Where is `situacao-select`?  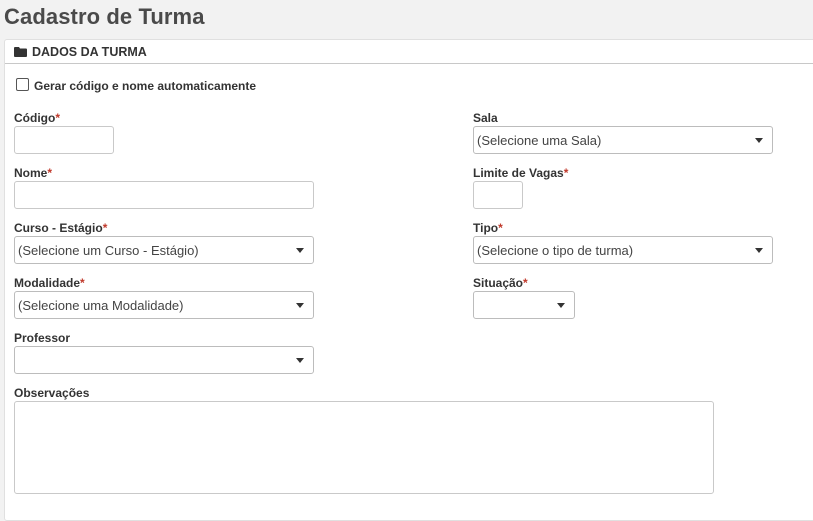 situacao-select is located at coordinates (524, 305).